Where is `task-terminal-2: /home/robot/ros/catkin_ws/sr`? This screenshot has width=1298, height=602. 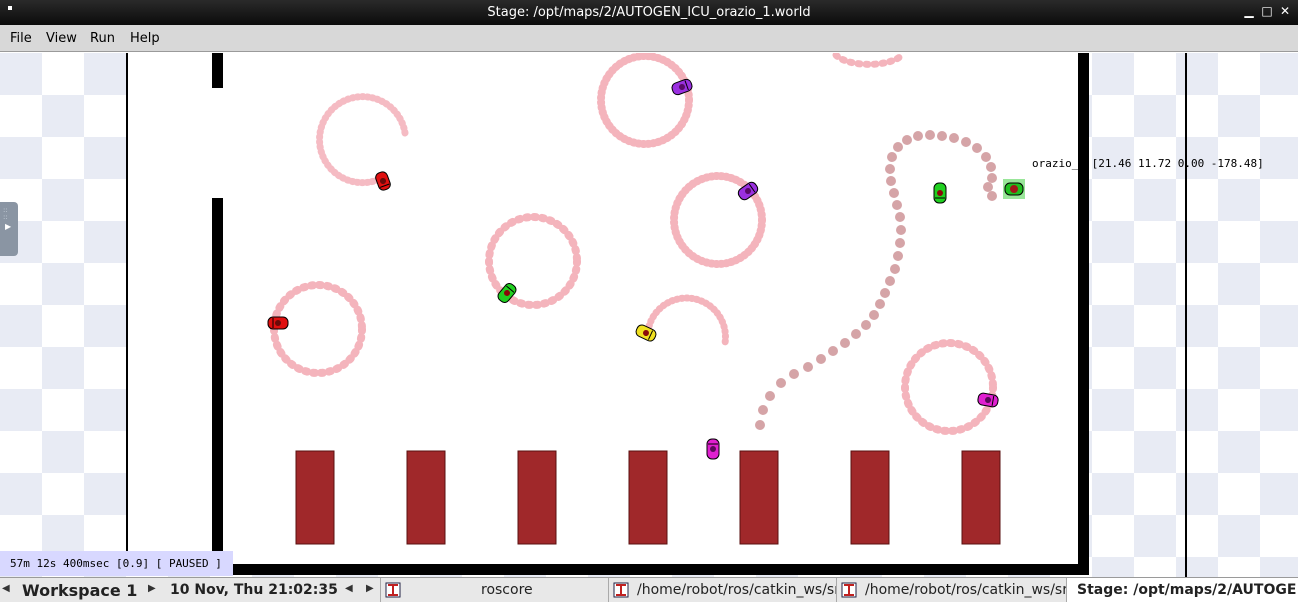 task-terminal-2: /home/robot/ros/catkin_ws/sr is located at coordinates (951, 590).